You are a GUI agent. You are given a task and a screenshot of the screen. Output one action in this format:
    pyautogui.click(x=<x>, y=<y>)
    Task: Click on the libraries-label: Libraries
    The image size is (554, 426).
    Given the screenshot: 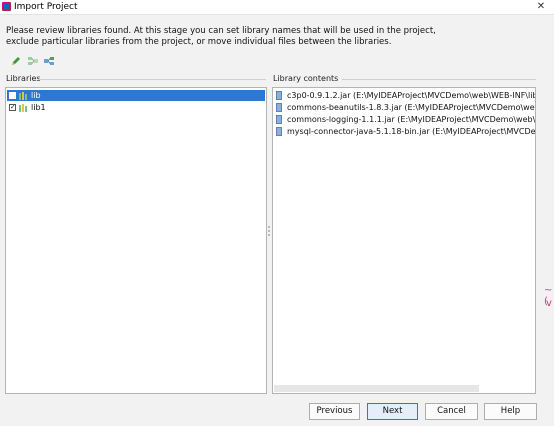 What is the action you would take?
    pyautogui.click(x=23, y=78)
    